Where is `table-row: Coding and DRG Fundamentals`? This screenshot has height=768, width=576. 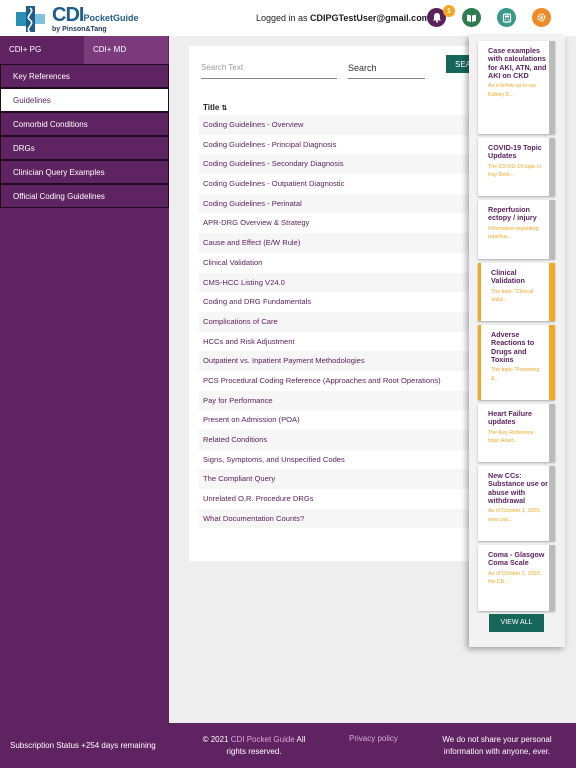 table-row: Coding and DRG Fundamentals is located at coordinates (349, 302).